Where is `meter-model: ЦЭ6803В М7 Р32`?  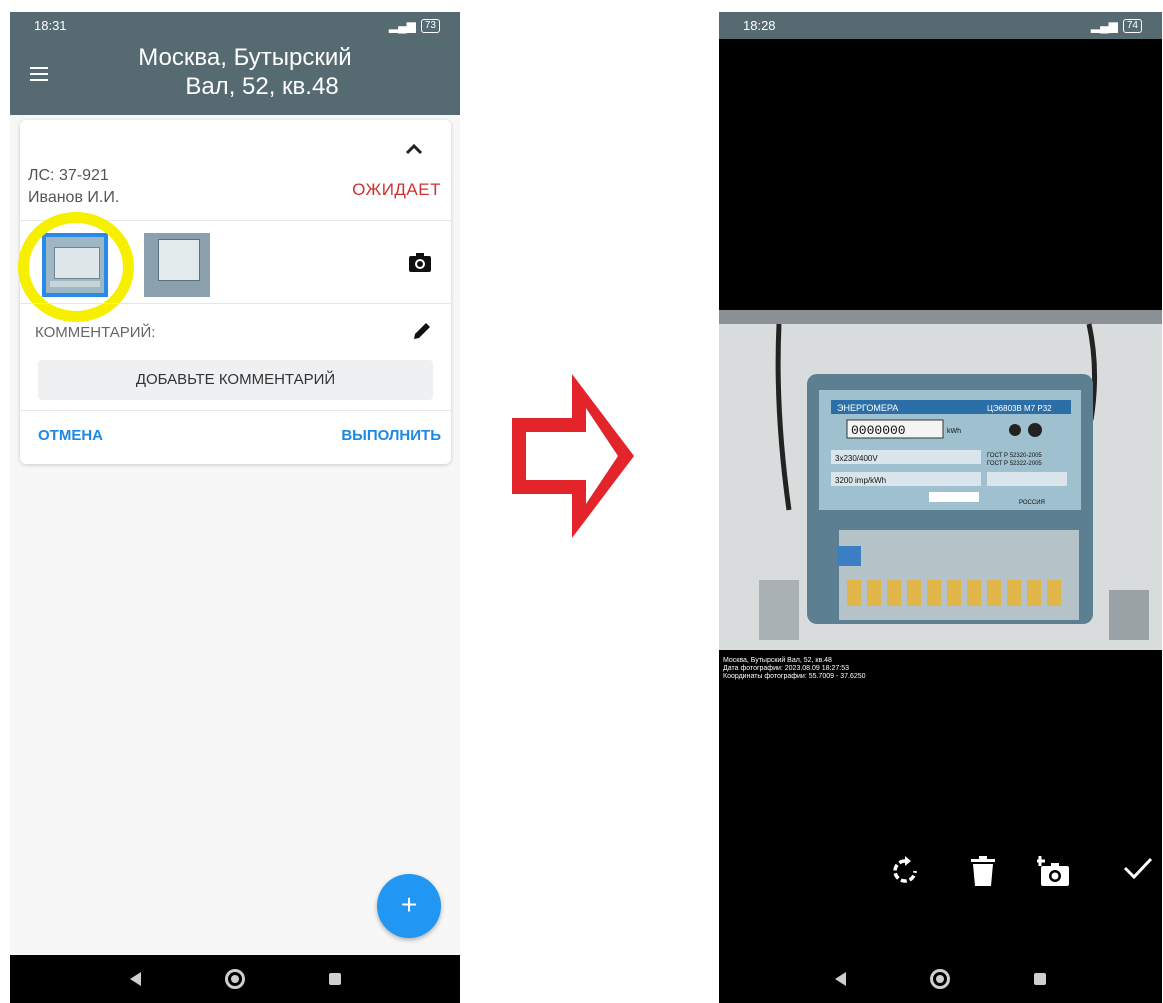
meter-model: ЦЭ6803В М7 Р32 is located at coordinates (1019, 408).